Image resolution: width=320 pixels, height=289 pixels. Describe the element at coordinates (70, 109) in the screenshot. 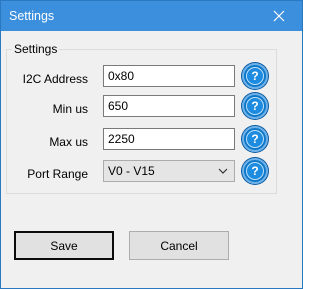

I see `min-us-label: Min us` at that location.